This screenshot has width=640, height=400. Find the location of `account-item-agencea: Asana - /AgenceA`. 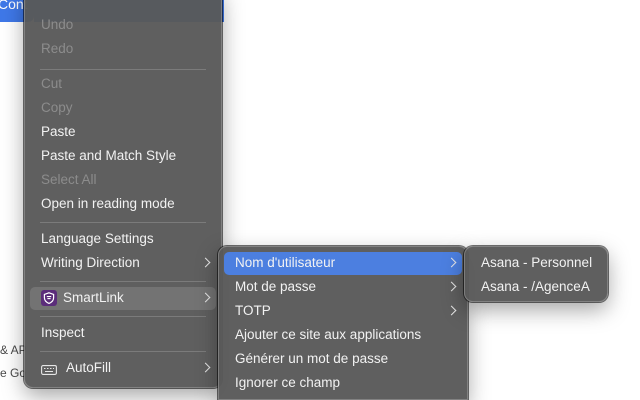

account-item-agencea: Asana - /AgenceA is located at coordinates (536, 287).